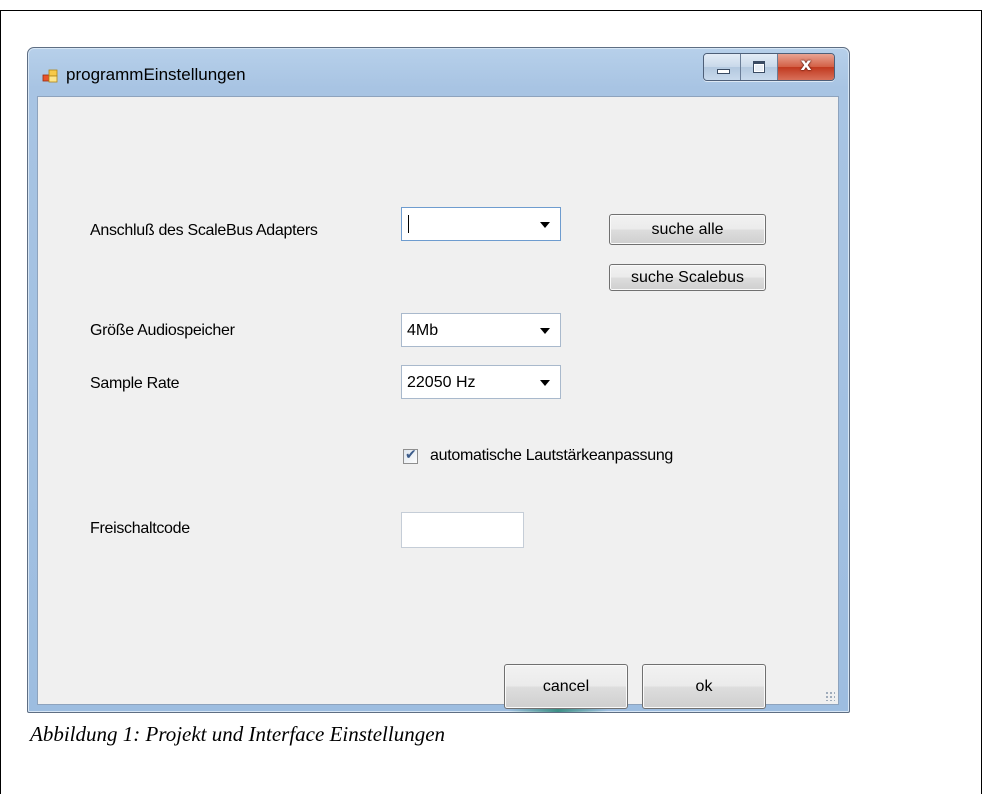  What do you see at coordinates (162, 330) in the screenshot?
I see `audio-memory-label: Größe Audiospeicher` at bounding box center [162, 330].